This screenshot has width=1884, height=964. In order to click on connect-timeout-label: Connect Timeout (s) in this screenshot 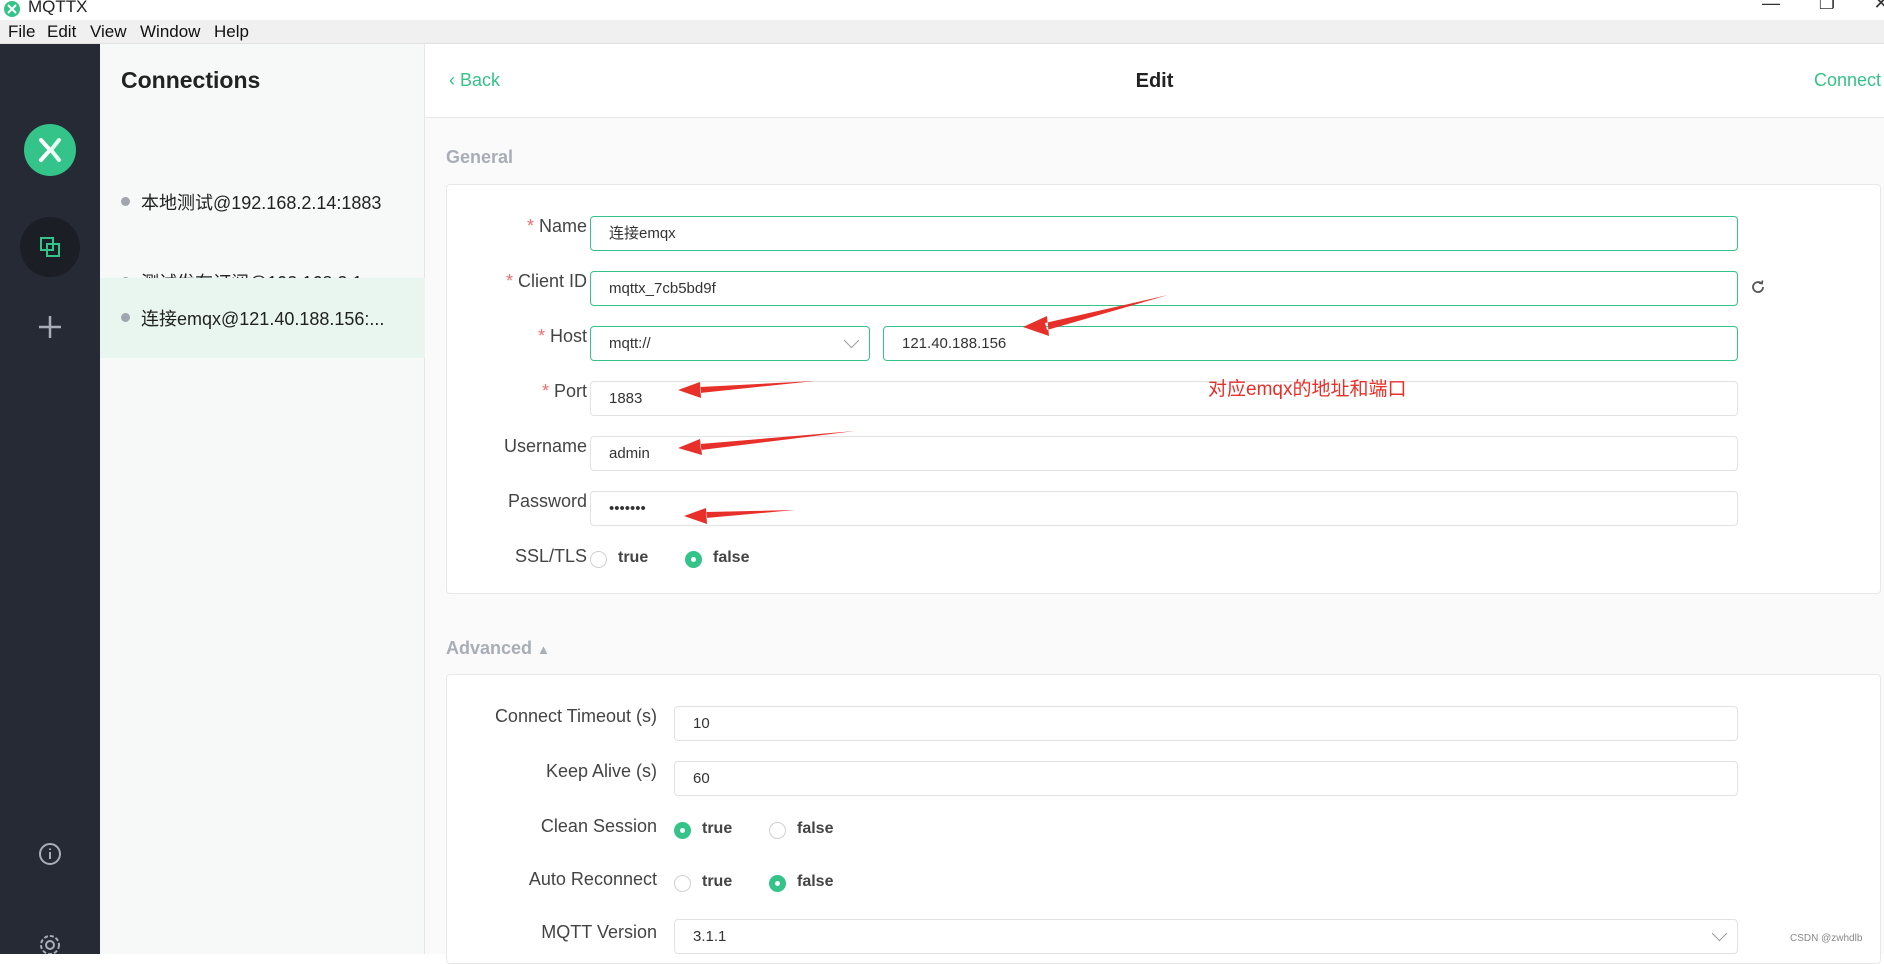, I will do `click(575, 716)`.